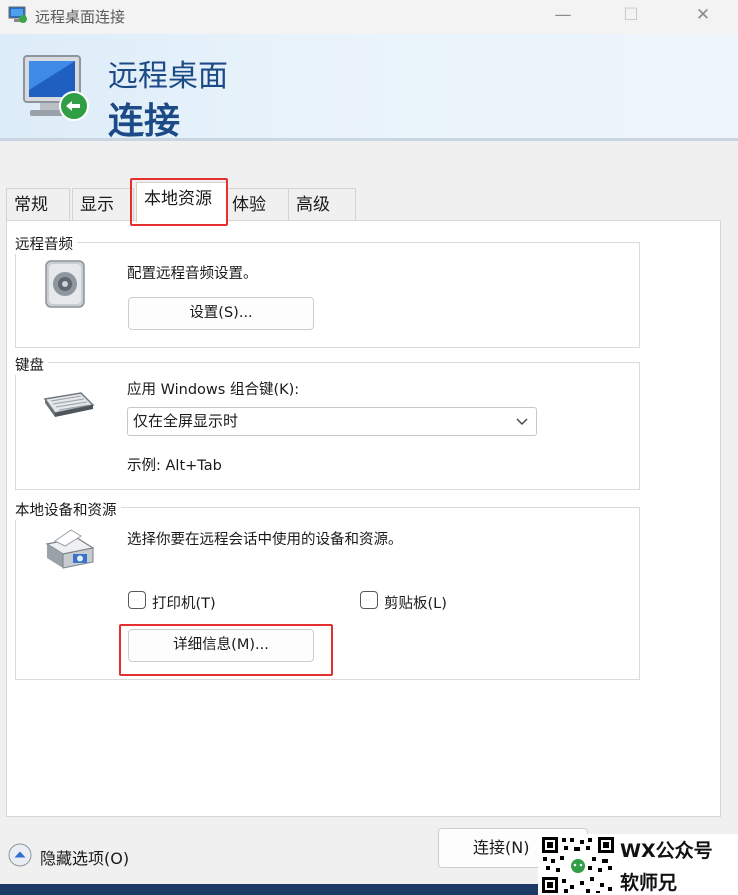  Describe the element at coordinates (192, 274) in the screenshot. I see `audio-description: 配置远程音频设置。` at that location.